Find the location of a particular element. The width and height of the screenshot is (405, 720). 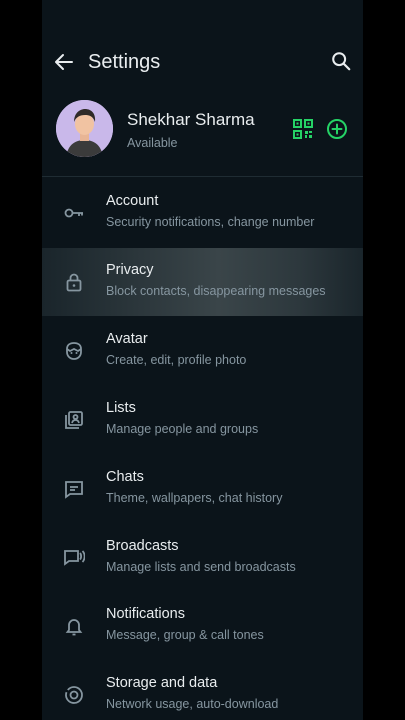

profile-name: Shekhar Sharma is located at coordinates (191, 119).